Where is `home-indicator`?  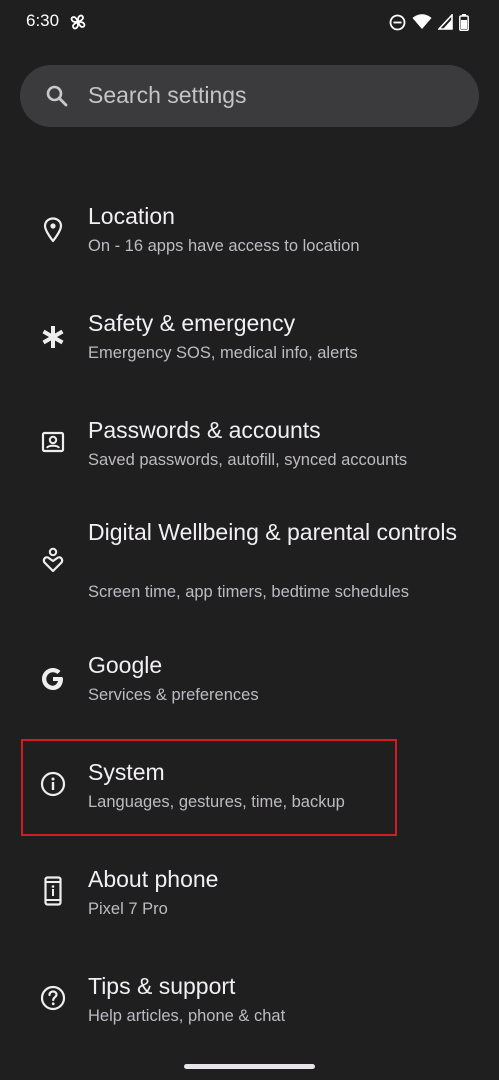
home-indicator is located at coordinates (249, 1066).